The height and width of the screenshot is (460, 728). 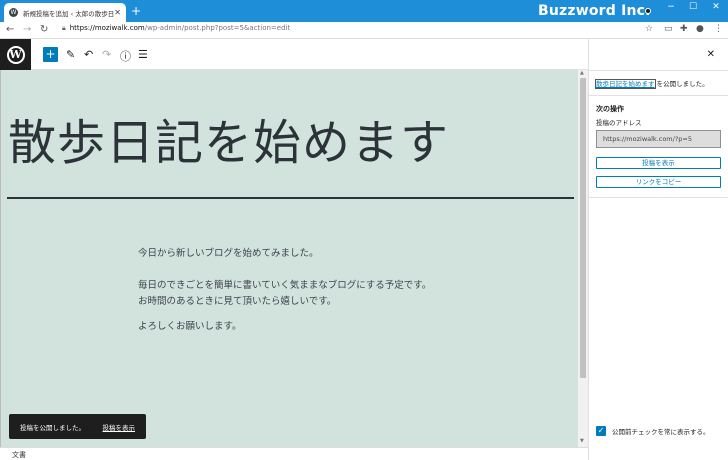 What do you see at coordinates (619, 123) in the screenshot?
I see `post-address-label: 投稿のアドレス` at bounding box center [619, 123].